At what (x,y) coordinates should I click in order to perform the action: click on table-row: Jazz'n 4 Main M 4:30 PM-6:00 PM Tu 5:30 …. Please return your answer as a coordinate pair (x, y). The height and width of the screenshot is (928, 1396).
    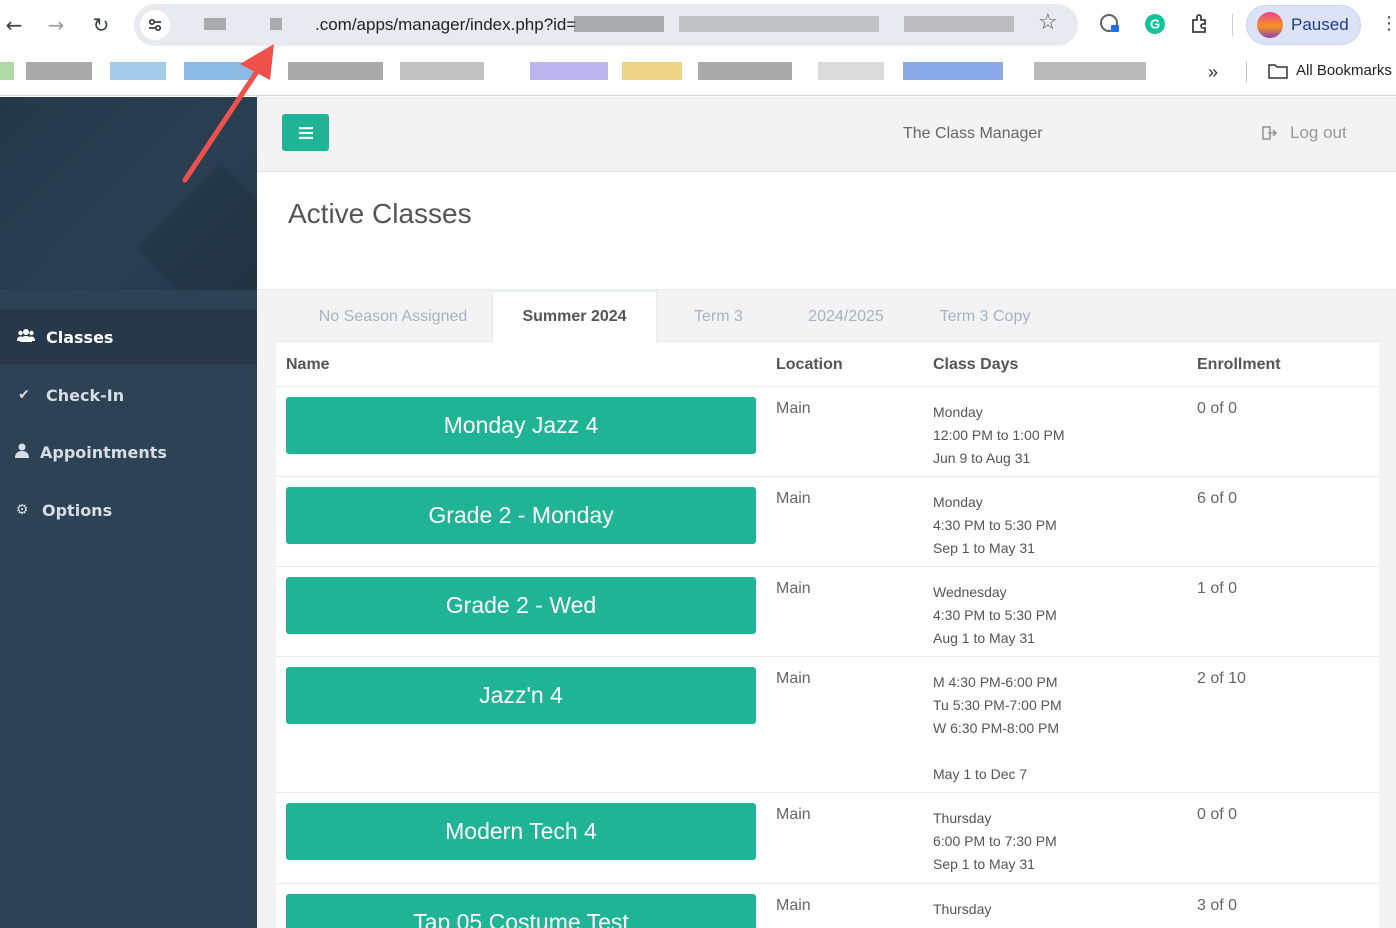
    Looking at the image, I should click on (827, 725).